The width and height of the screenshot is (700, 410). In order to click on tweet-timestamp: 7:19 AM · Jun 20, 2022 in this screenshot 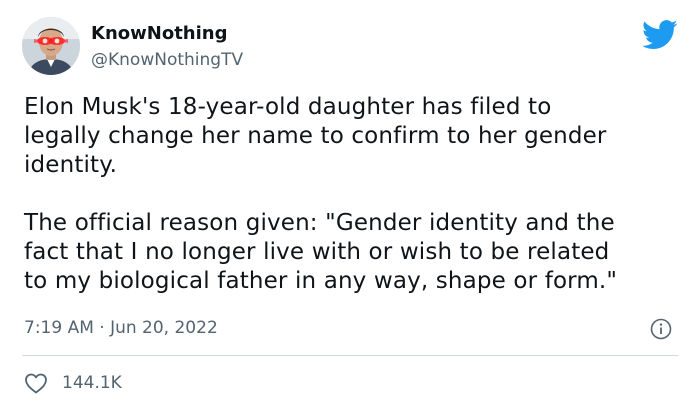, I will do `click(121, 328)`.